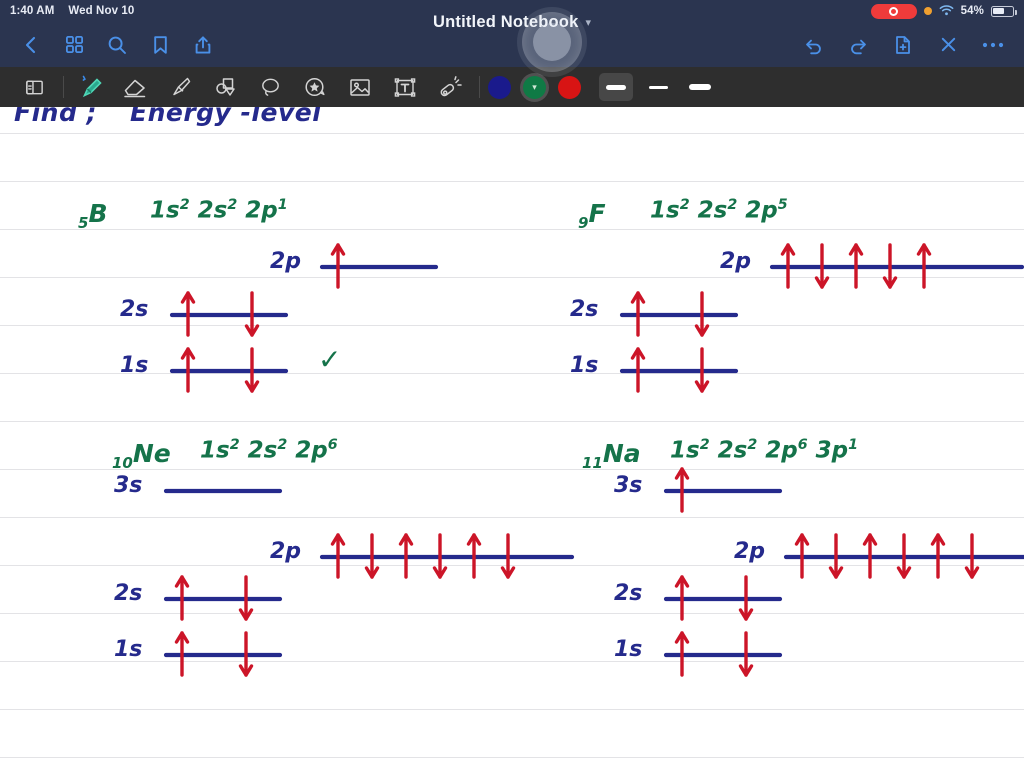 The image size is (1024, 768). Describe the element at coordinates (588, 22) in the screenshot. I see `chevron-down-icon: ▾` at that location.